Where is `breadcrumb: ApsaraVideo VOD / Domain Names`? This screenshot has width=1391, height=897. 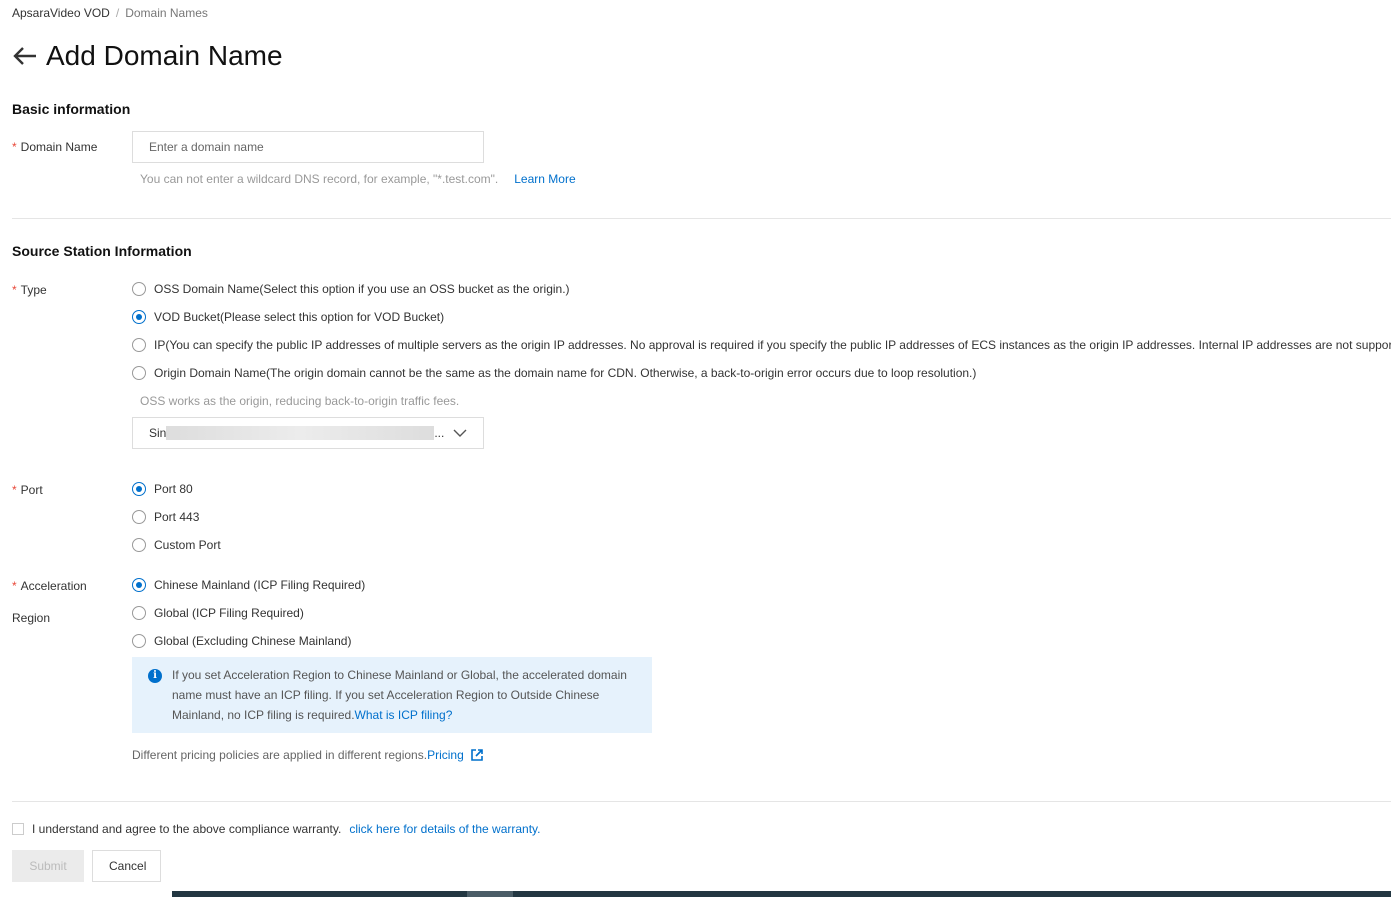
breadcrumb: ApsaraVideo VOD / Domain Names is located at coordinates (110, 13).